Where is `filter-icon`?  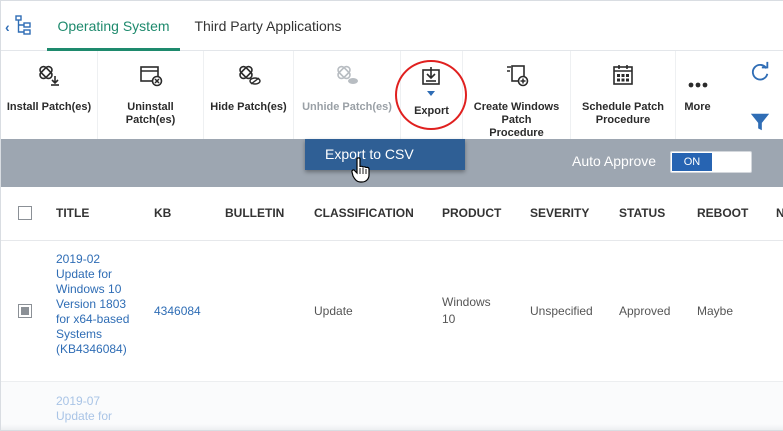 filter-icon is located at coordinates (760, 122).